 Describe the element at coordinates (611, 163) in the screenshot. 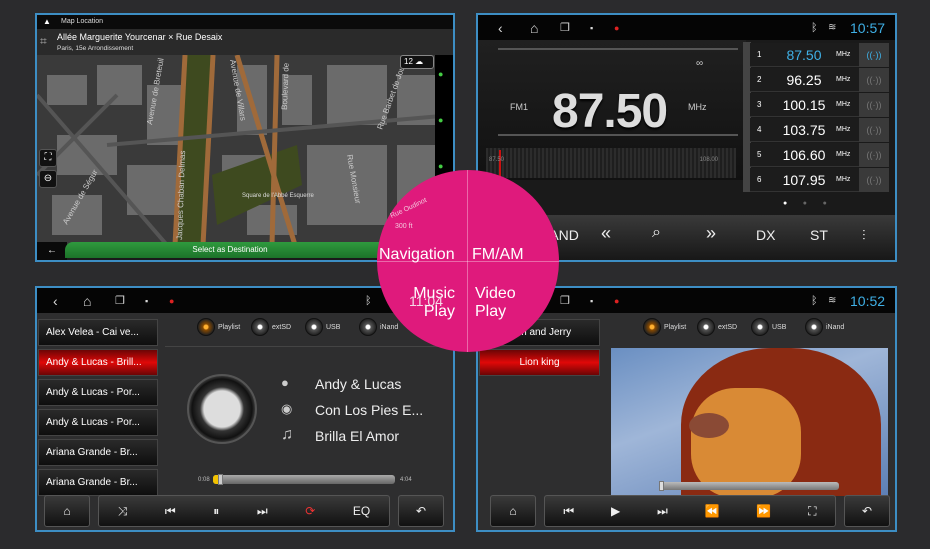

I see `tuning-scale: 87.50 108.00` at that location.